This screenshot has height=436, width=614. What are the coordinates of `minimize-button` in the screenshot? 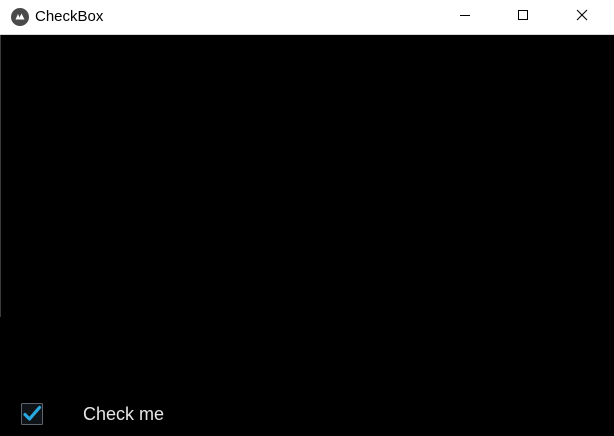 It's located at (465, 17).